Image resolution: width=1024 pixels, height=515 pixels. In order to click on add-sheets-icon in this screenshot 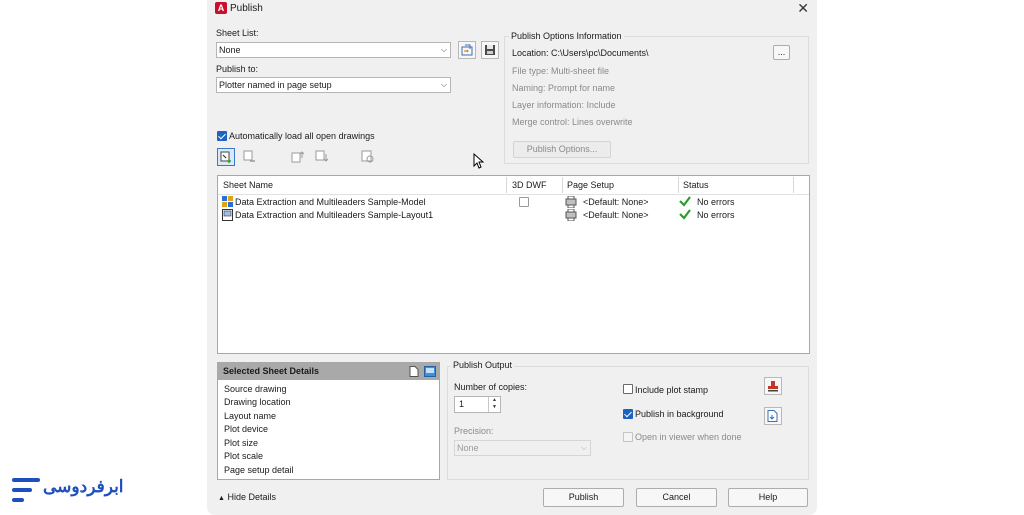, I will do `click(225, 157)`.